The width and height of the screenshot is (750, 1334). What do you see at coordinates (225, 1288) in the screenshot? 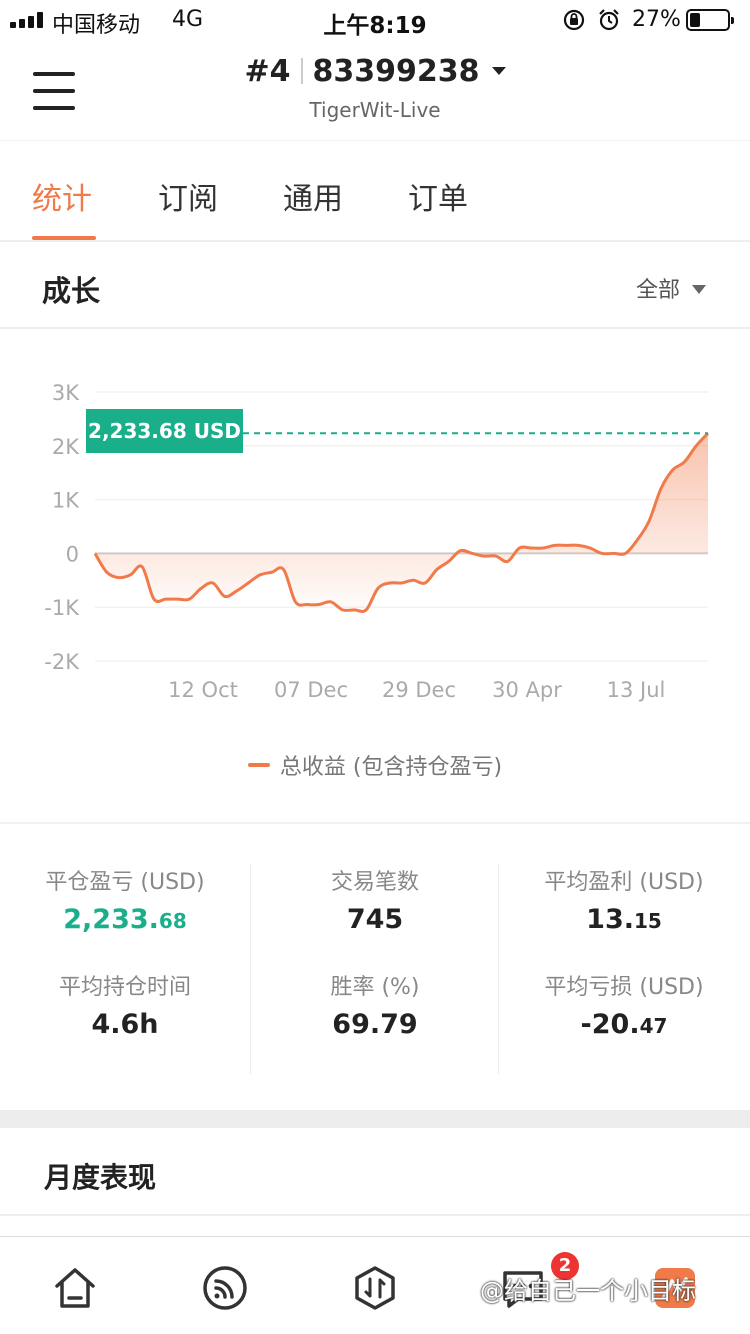
I see `feed-icon` at bounding box center [225, 1288].